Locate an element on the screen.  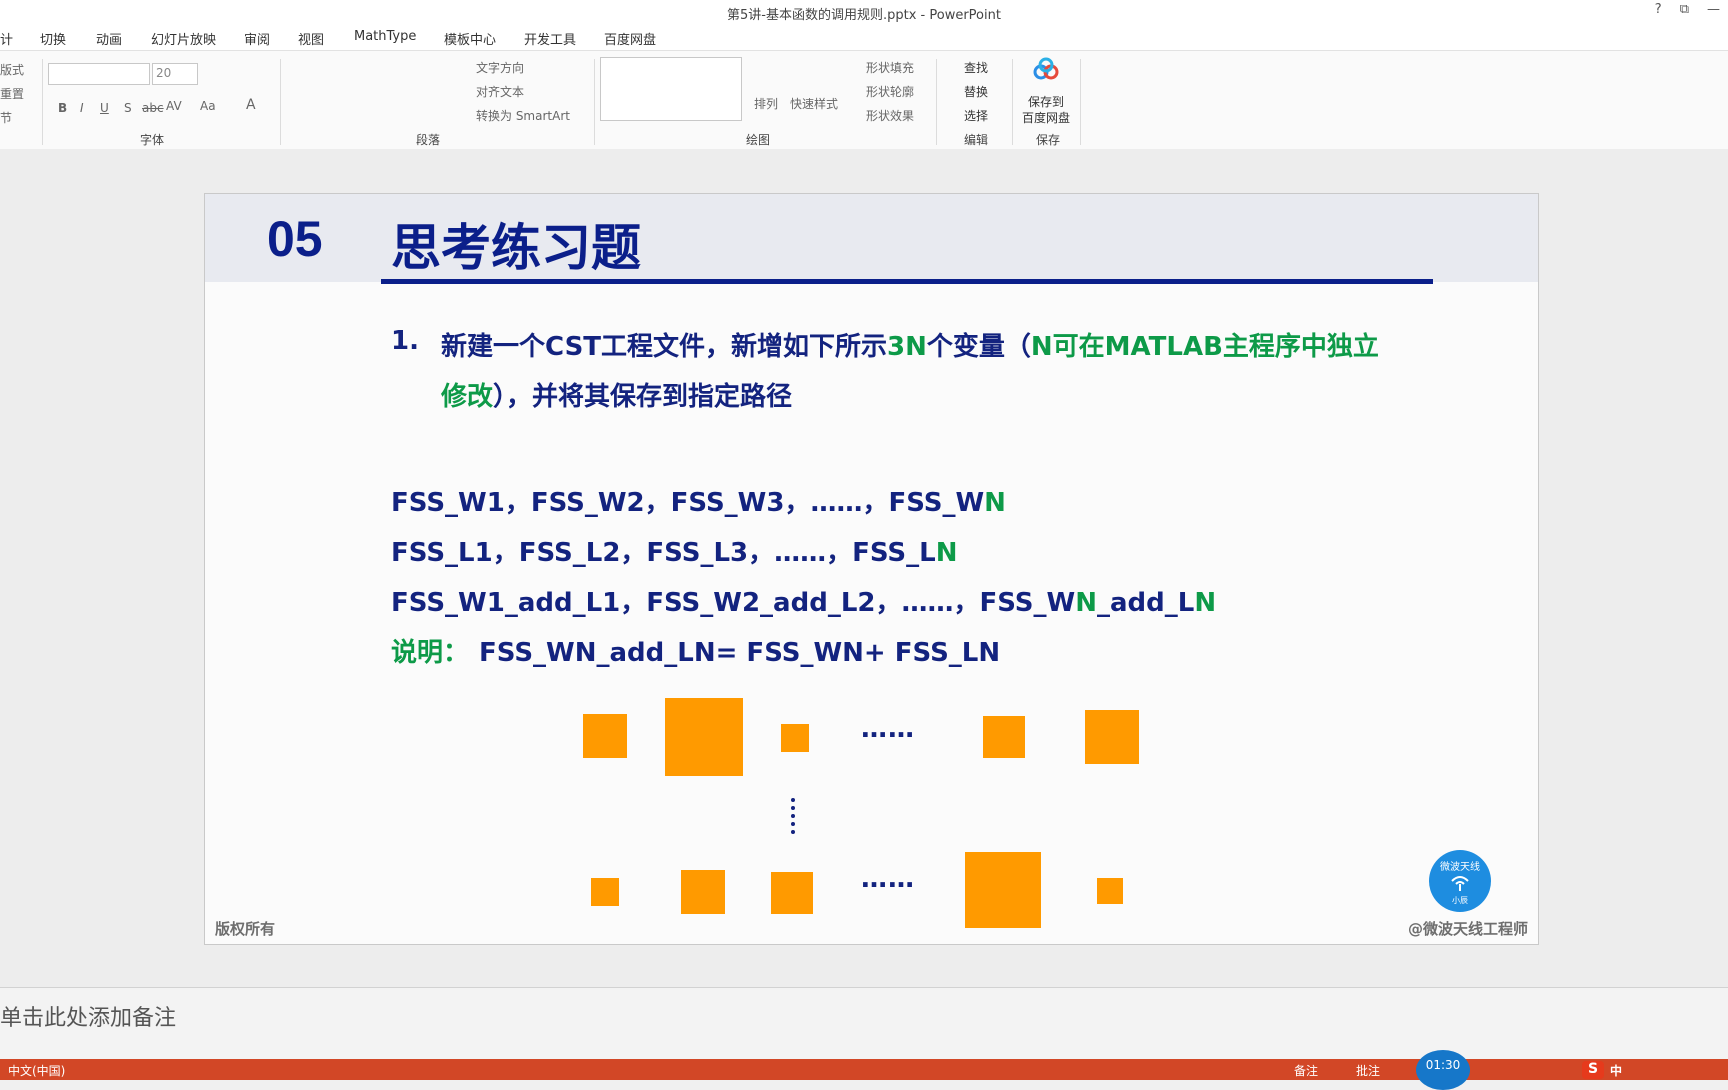
title-underline is located at coordinates (907, 281).